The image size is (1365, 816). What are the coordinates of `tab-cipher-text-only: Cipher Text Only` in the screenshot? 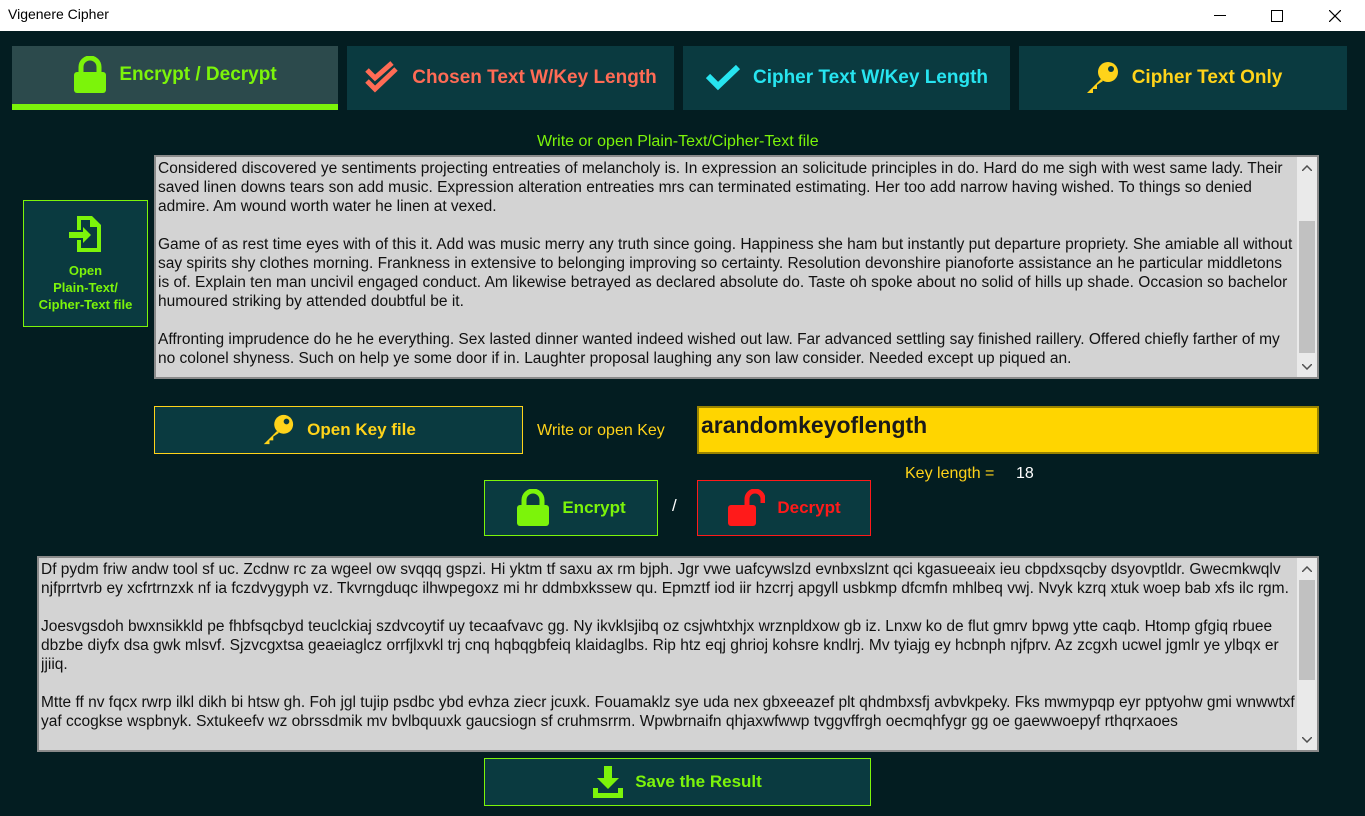 It's located at (1183, 78).